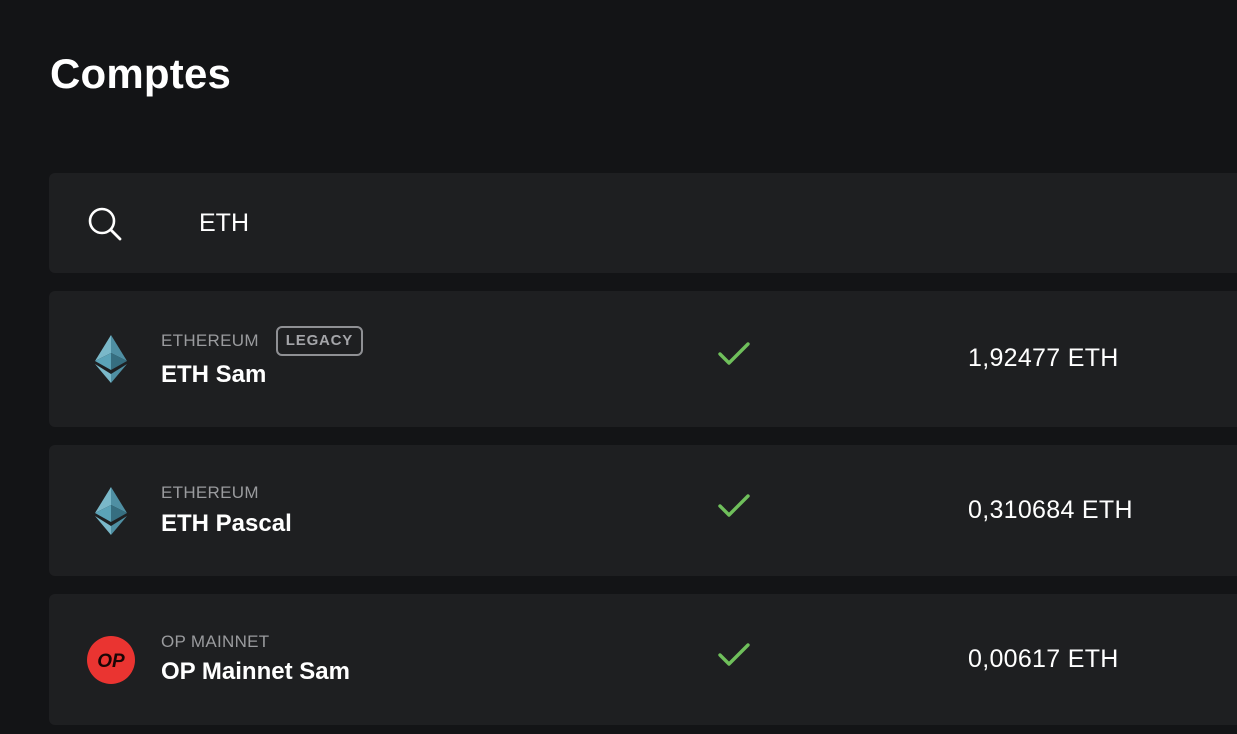  What do you see at coordinates (649, 223) in the screenshot?
I see `search-input` at bounding box center [649, 223].